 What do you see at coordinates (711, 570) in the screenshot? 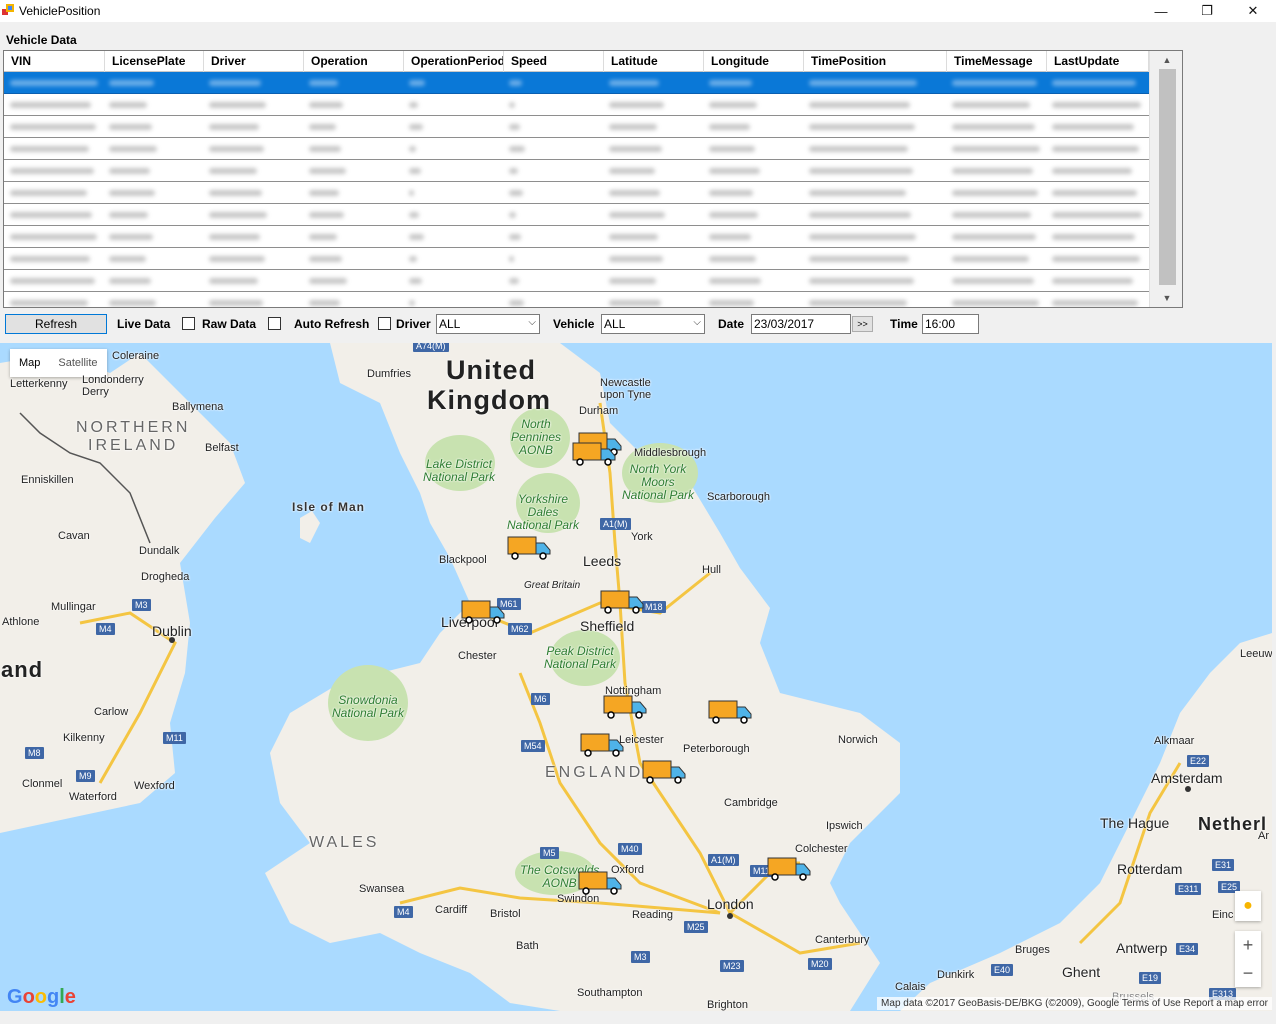
I see `map-label: Hull` at bounding box center [711, 570].